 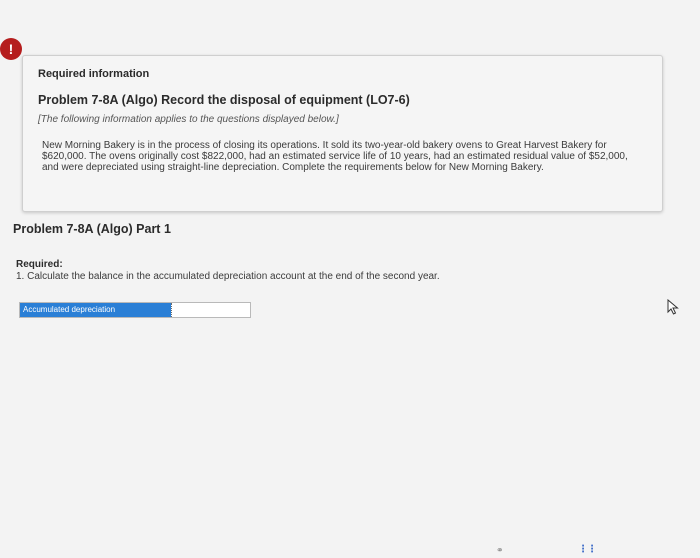 What do you see at coordinates (39, 264) in the screenshot?
I see `required-label: Required:` at bounding box center [39, 264].